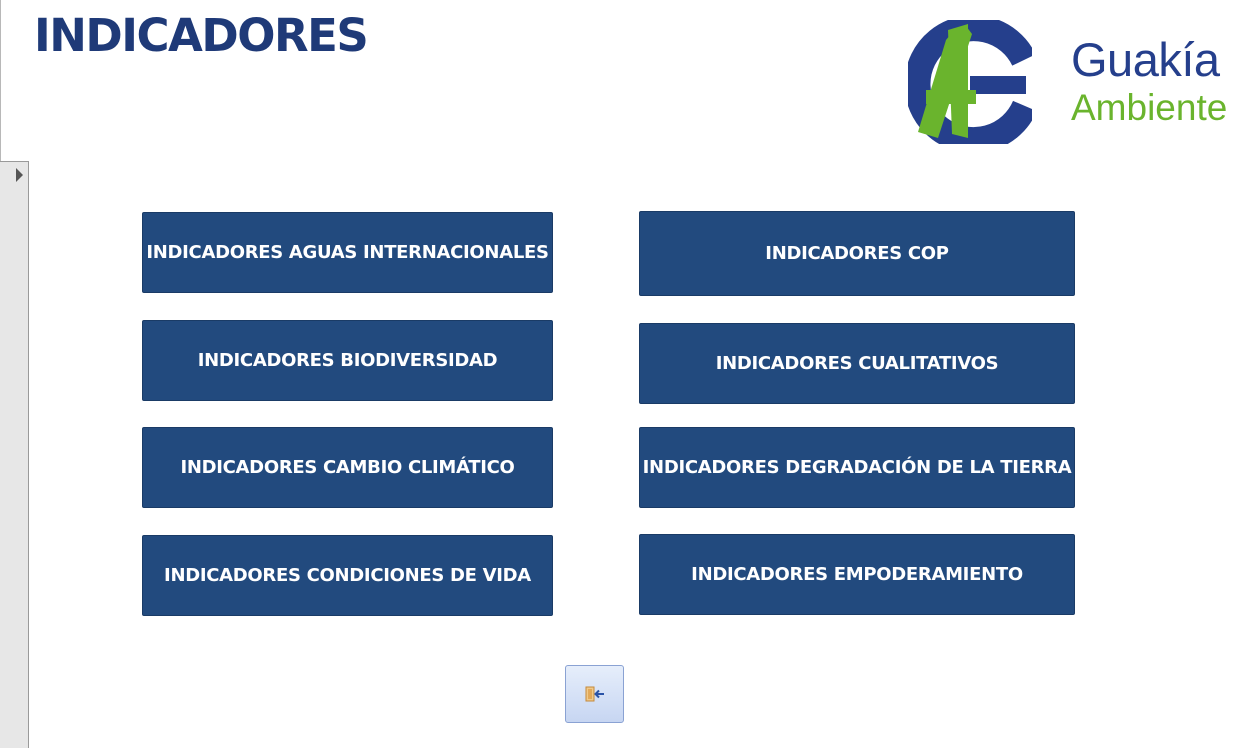 This screenshot has height=748, width=1252. What do you see at coordinates (347, 360) in the screenshot?
I see `biodiversidad-button: INDICADORES BIODIVERSIDAD` at bounding box center [347, 360].